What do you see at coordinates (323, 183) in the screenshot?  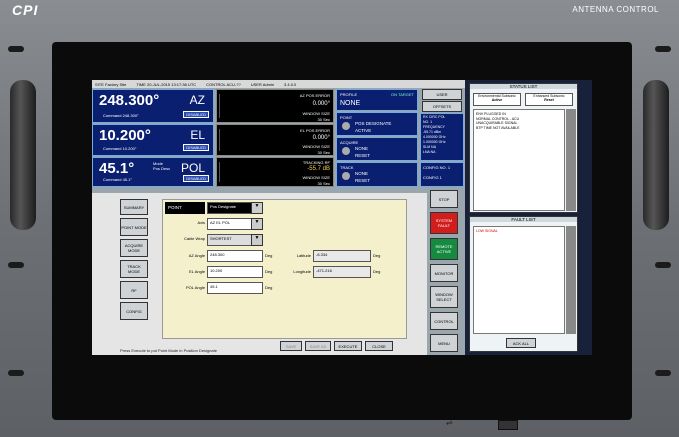 I see `tracking-trend-window: 30 Sec` at bounding box center [323, 183].